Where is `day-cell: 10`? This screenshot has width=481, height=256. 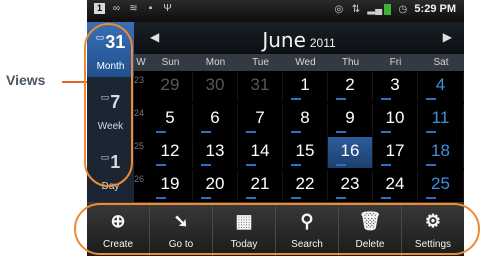 day-cell: 10 is located at coordinates (395, 119).